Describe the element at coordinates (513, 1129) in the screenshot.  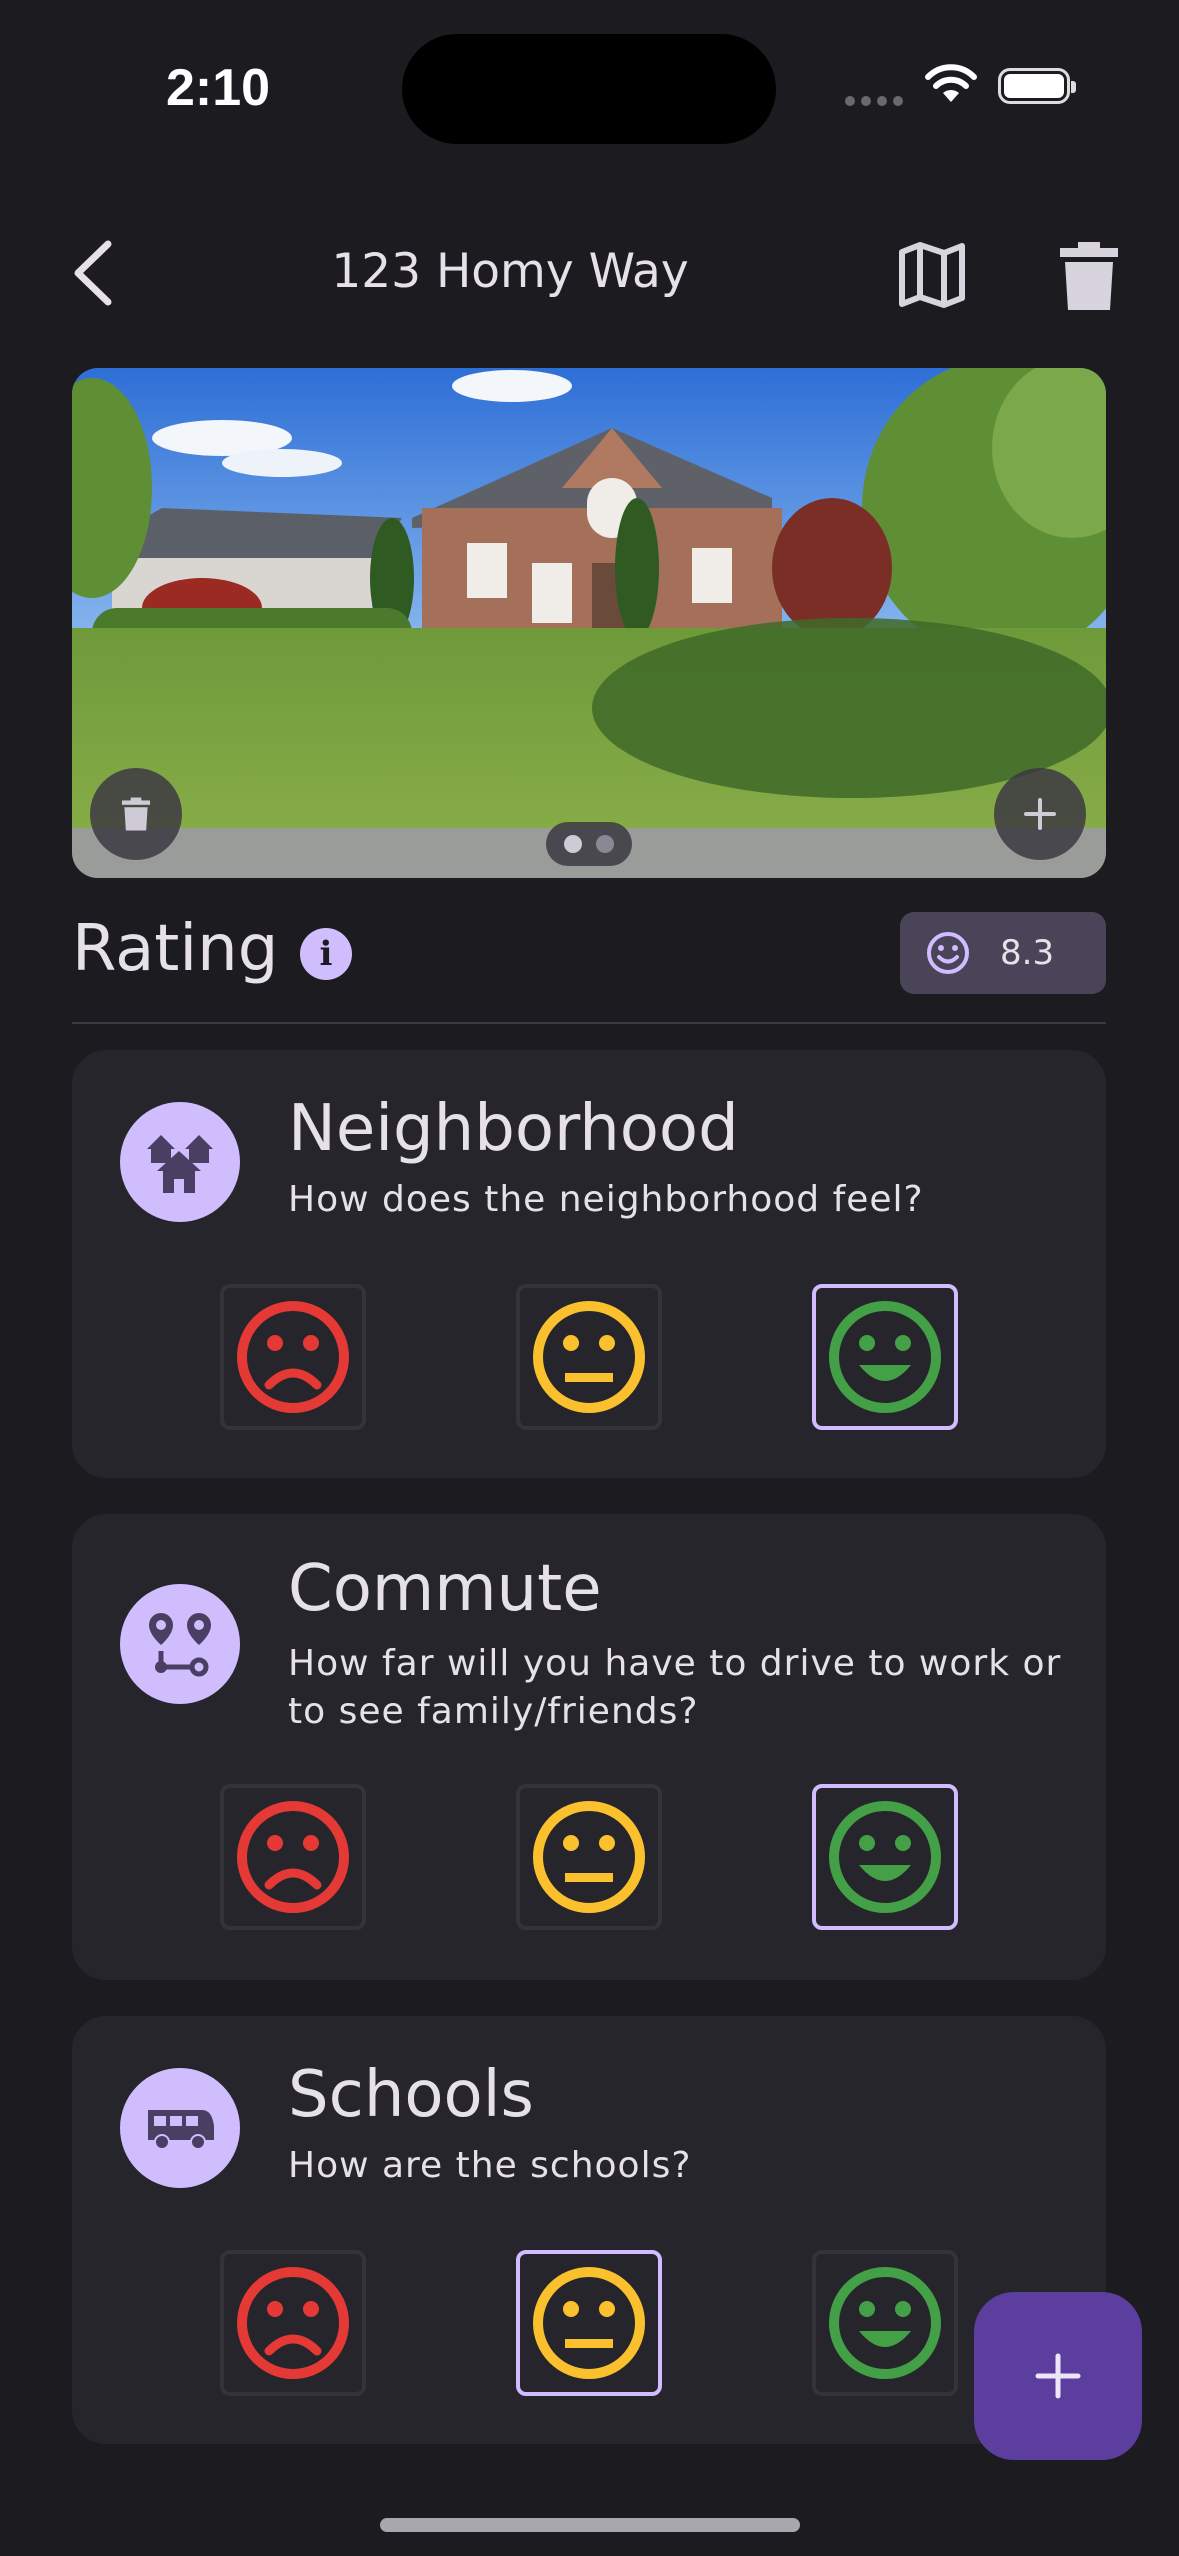
I see `category-title: Neighborhood` at that location.